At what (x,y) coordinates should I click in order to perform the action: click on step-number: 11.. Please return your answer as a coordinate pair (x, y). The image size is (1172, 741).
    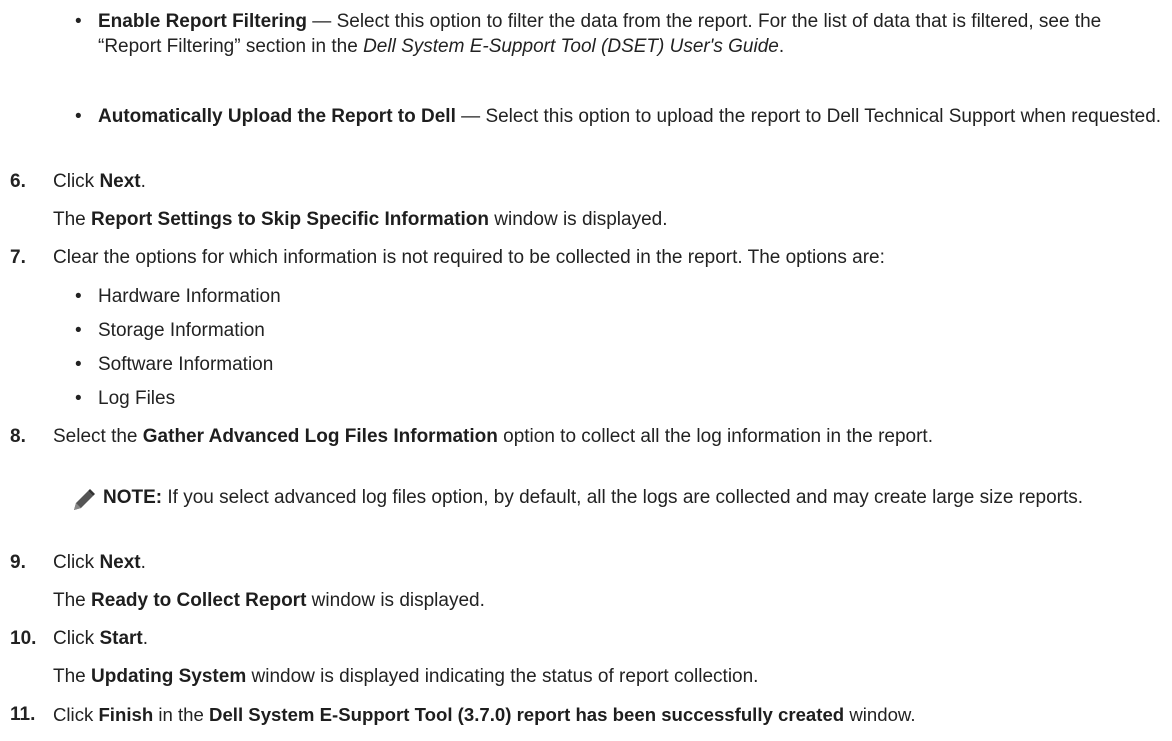
    Looking at the image, I should click on (23, 714).